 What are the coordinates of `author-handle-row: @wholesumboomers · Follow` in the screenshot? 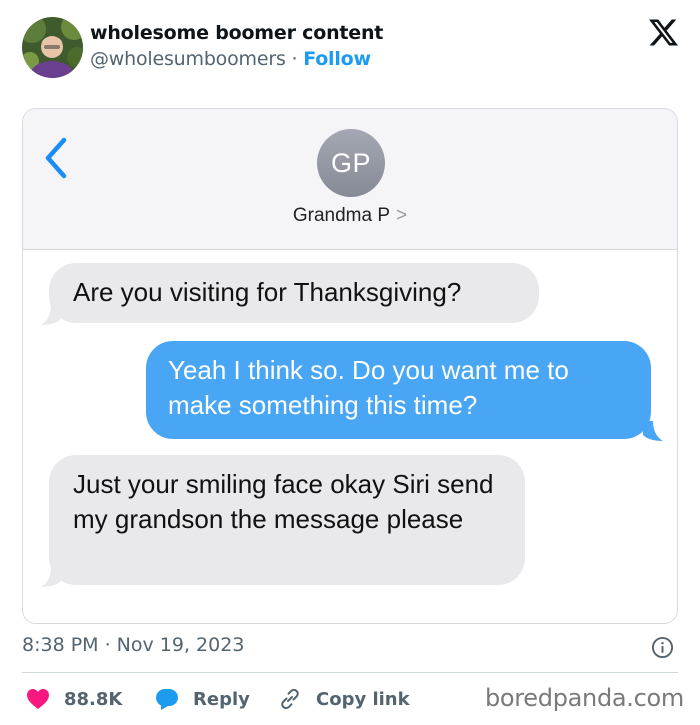 It's located at (230, 59).